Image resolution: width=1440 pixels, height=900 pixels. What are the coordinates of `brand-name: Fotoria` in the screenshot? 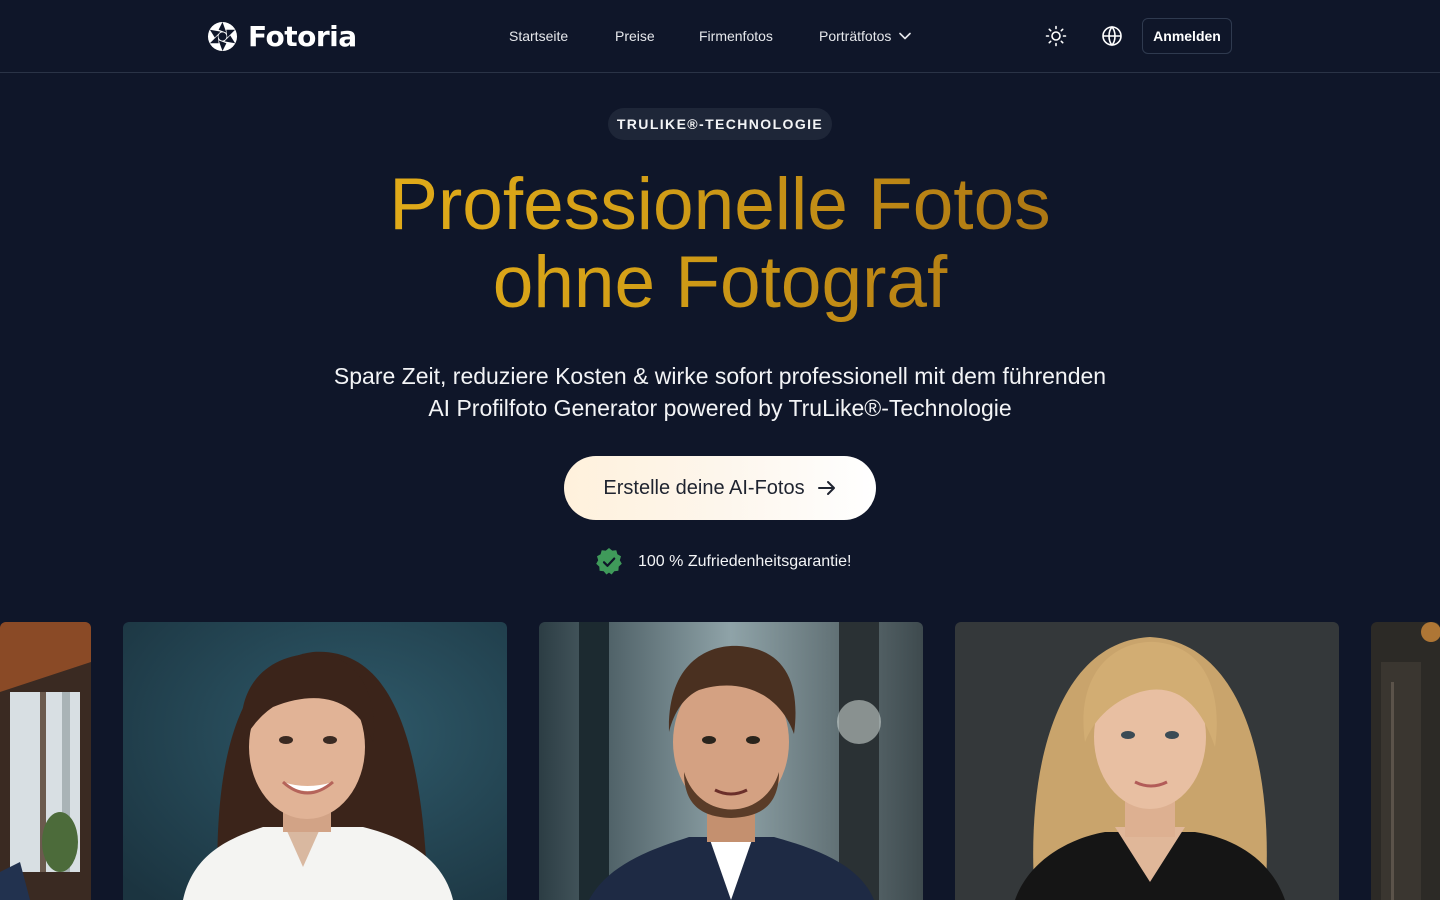 It's located at (302, 36).